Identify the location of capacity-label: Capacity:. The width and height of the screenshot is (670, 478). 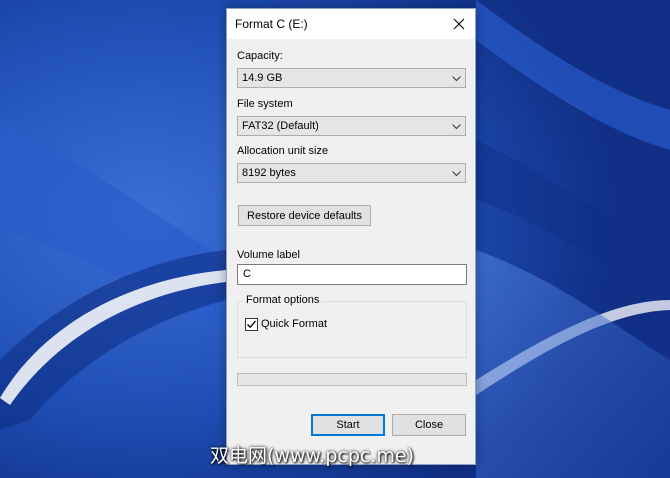
(260, 56).